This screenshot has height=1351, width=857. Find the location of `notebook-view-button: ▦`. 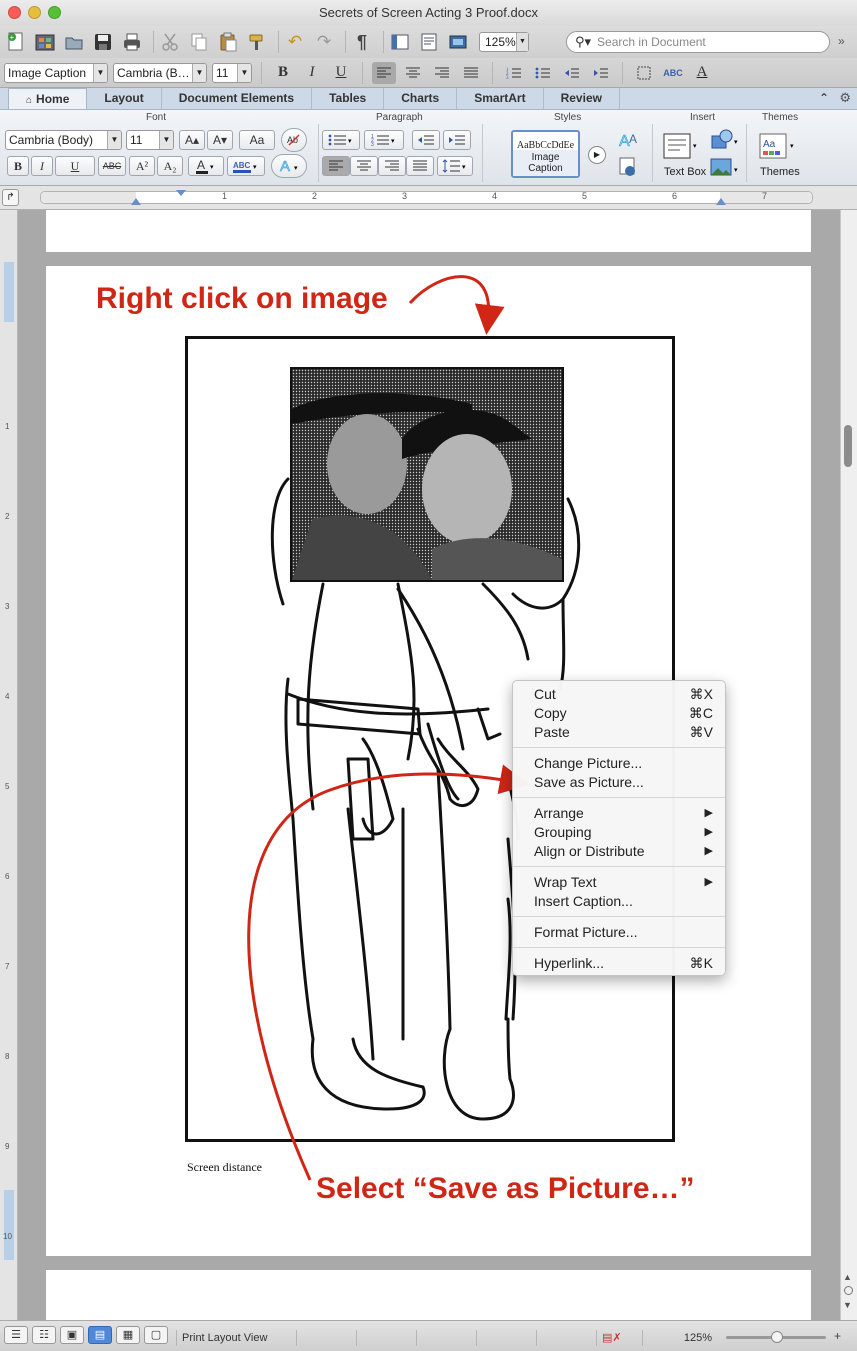

notebook-view-button: ▦ is located at coordinates (128, 1335).